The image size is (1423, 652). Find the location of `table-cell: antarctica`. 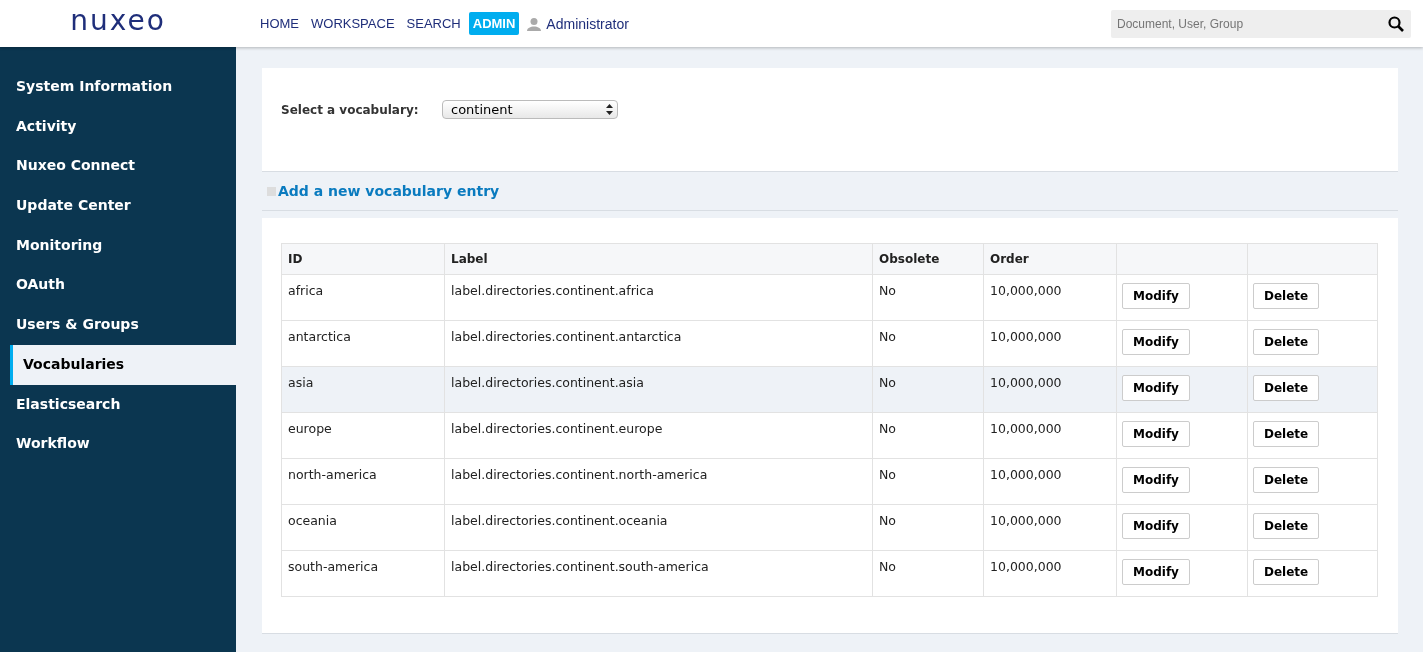

table-cell: antarctica is located at coordinates (363, 343).